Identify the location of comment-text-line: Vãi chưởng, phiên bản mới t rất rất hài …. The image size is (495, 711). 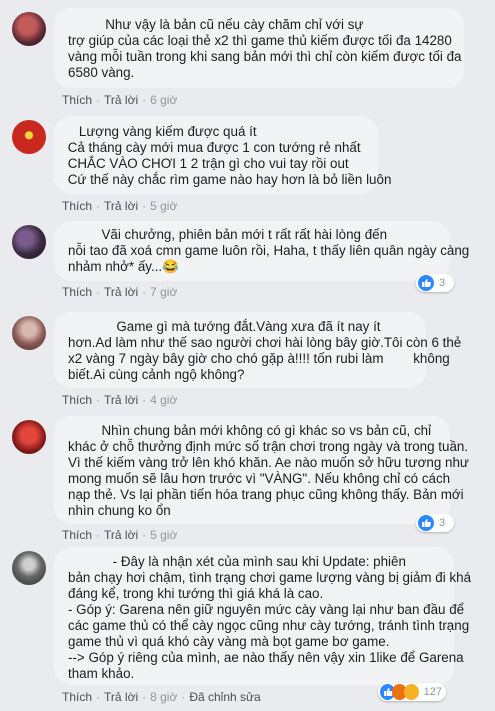
(228, 234).